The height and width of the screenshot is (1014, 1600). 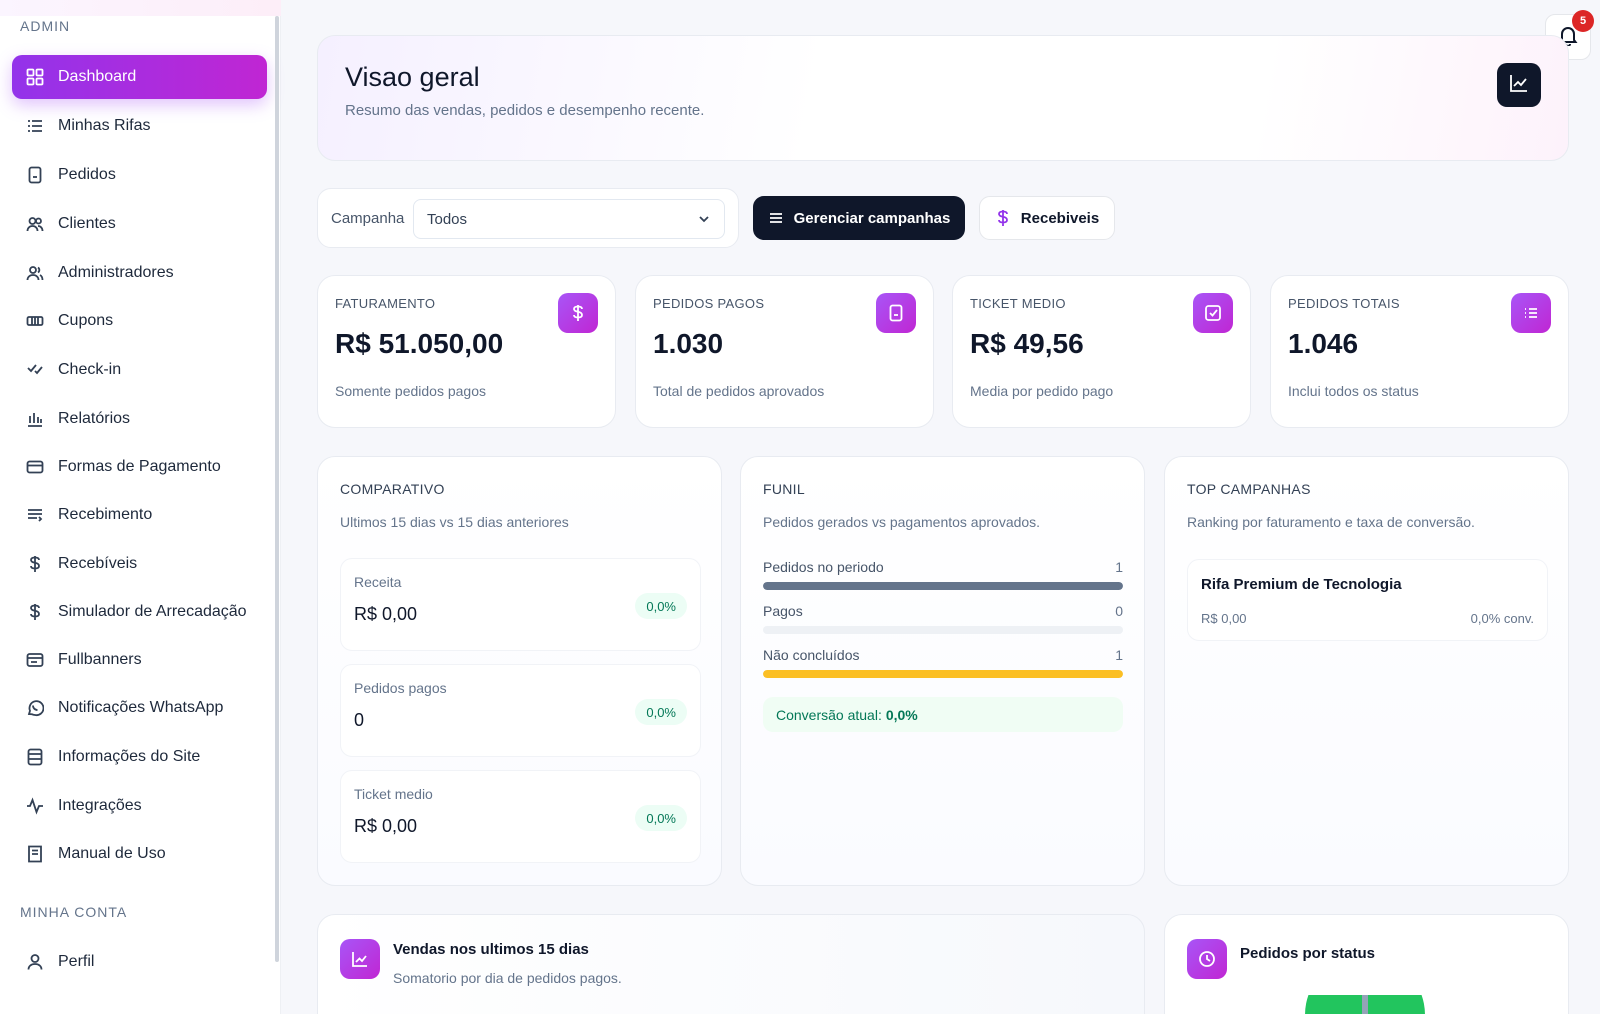 I want to click on sidebar-item-fullbanners: Fullbanners, so click(x=139, y=660).